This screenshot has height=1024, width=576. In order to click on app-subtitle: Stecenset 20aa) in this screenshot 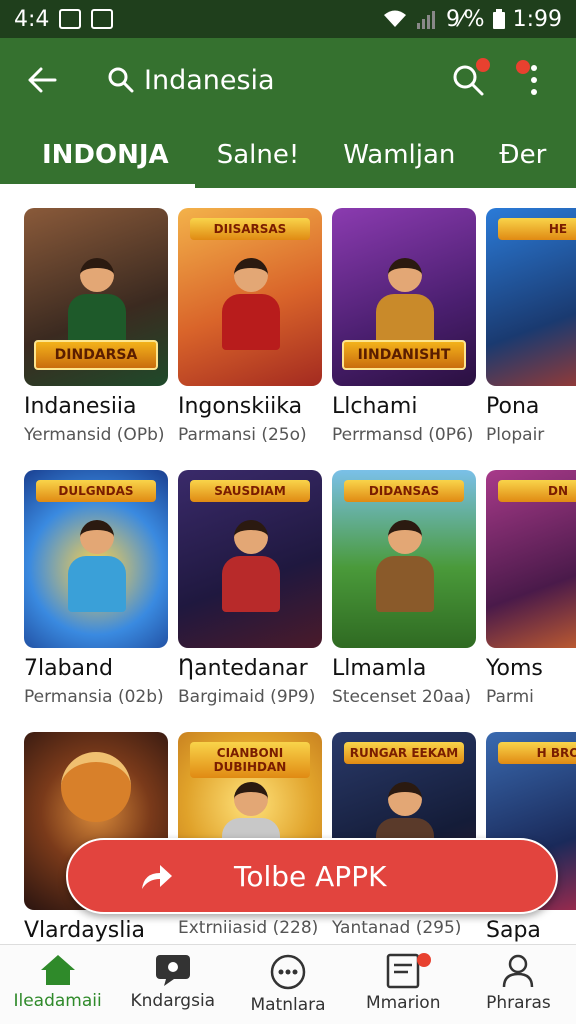, I will do `click(401, 697)`.